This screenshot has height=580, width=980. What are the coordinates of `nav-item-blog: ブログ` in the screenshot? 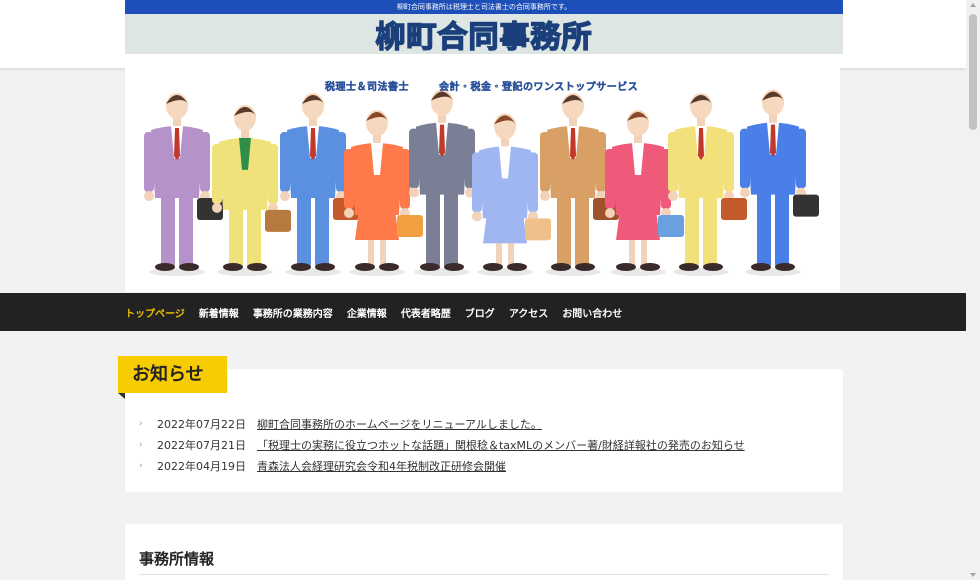 It's located at (480, 312).